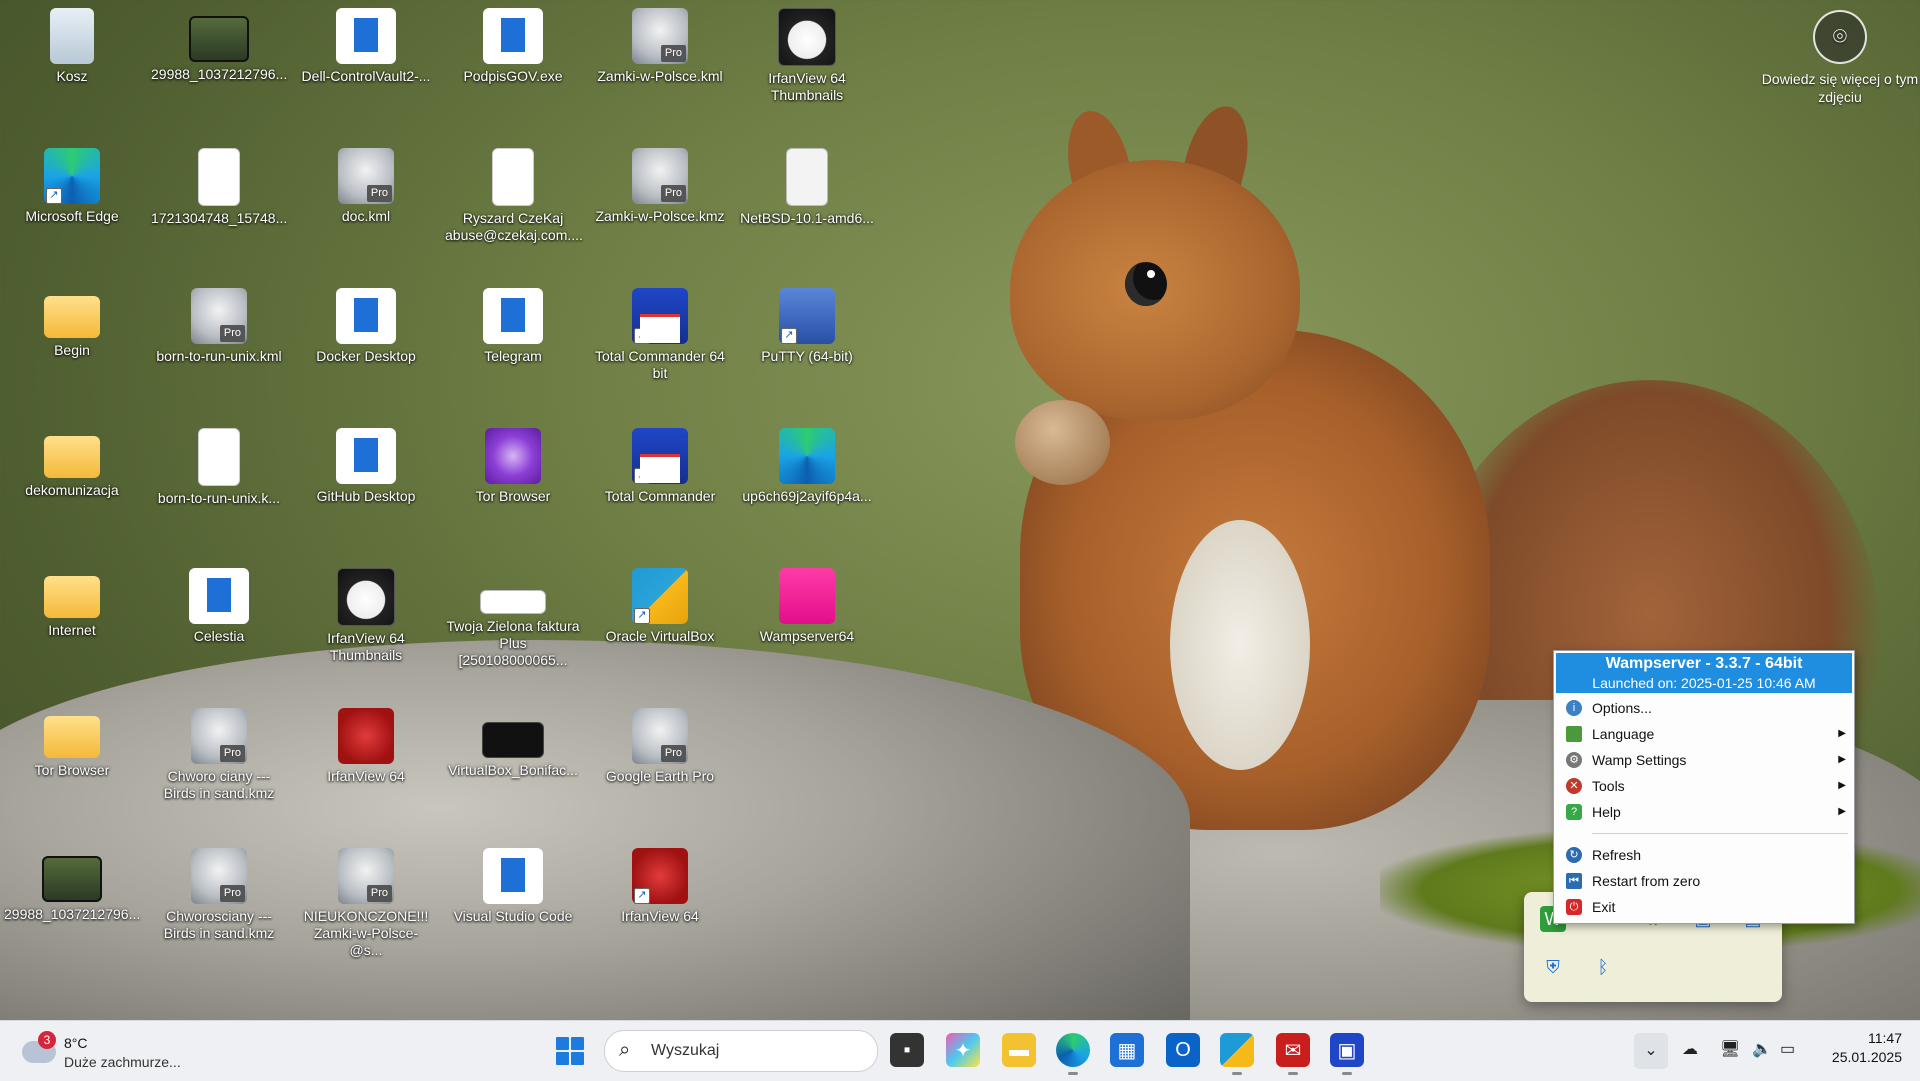 The width and height of the screenshot is (1920, 1081). Describe the element at coordinates (660, 332) in the screenshot. I see `desktop-icon-total-commander-64: ↗ Total Commander 64 bit` at that location.